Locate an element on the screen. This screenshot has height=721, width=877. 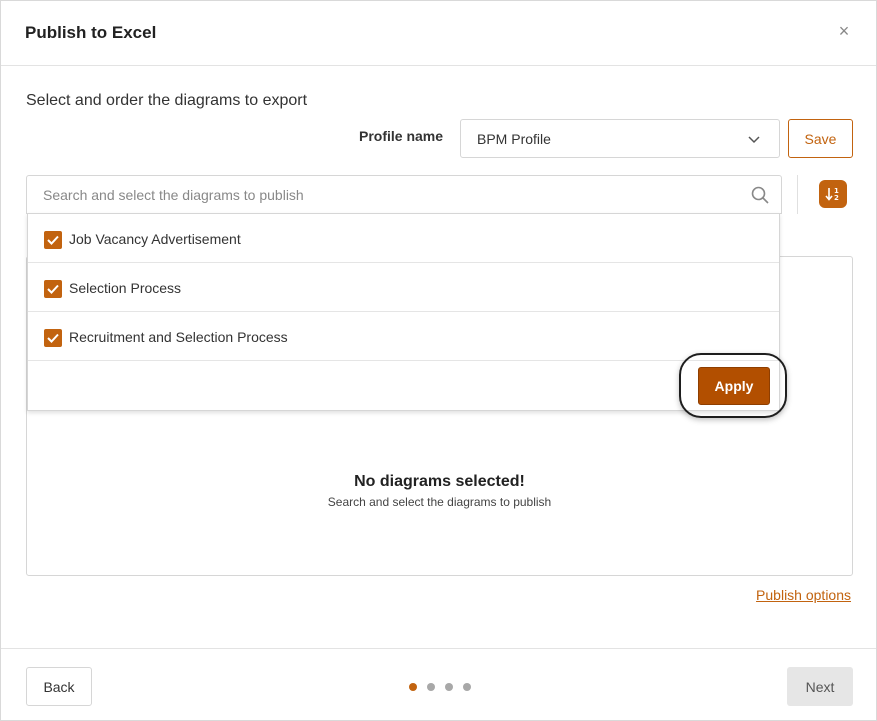
publish-options-link: Publish options is located at coordinates (803, 595).